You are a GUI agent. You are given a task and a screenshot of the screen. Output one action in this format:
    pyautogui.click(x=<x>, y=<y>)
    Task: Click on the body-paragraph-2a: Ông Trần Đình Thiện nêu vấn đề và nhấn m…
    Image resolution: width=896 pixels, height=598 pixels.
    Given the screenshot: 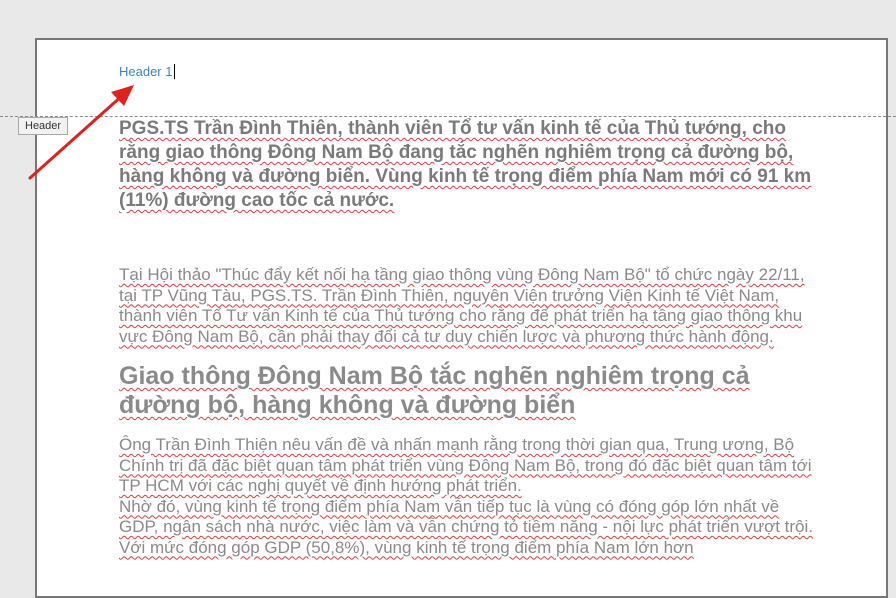 What is the action you would take?
    pyautogui.click(x=465, y=465)
    